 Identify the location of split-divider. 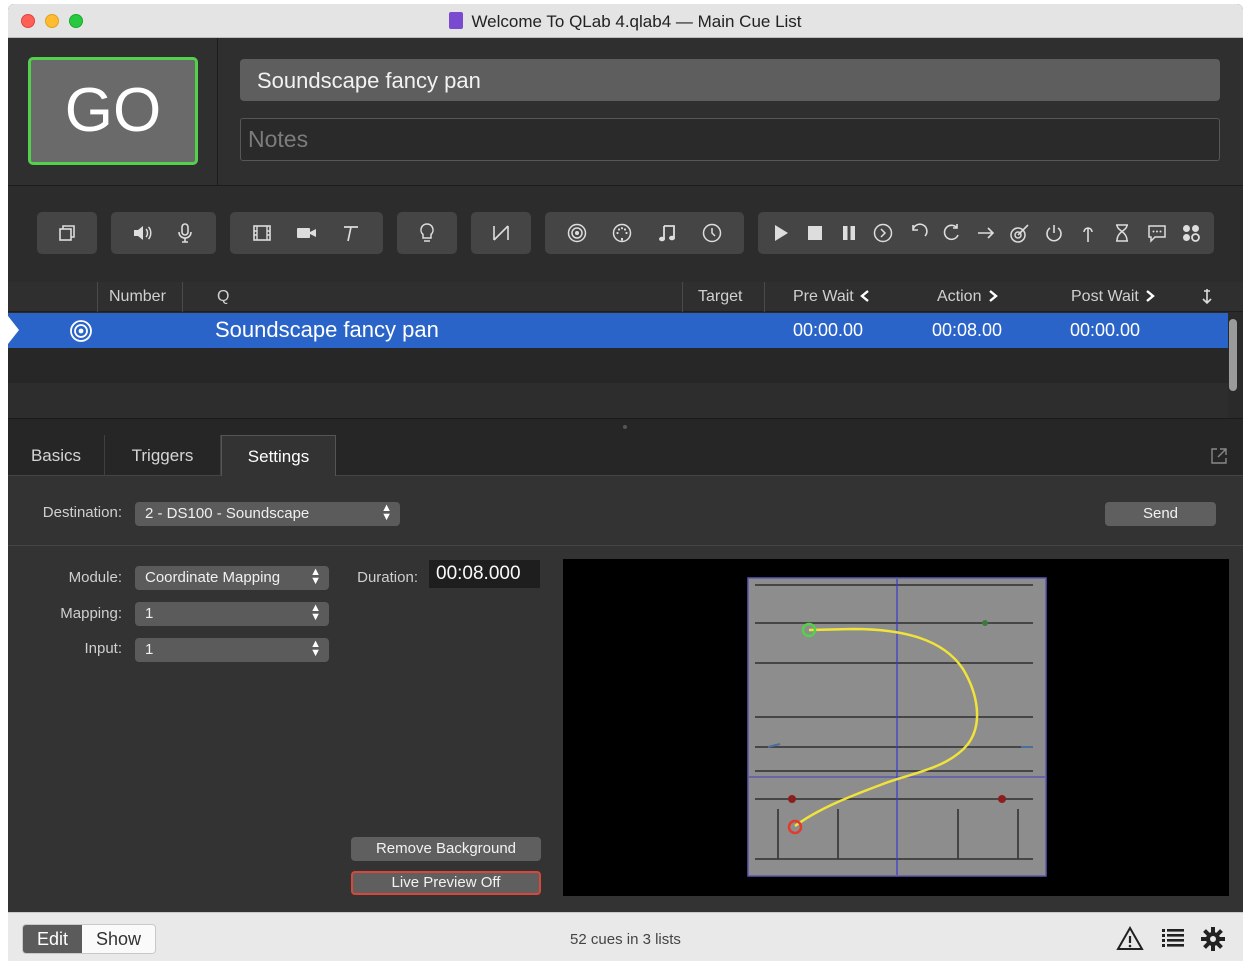
(625, 426).